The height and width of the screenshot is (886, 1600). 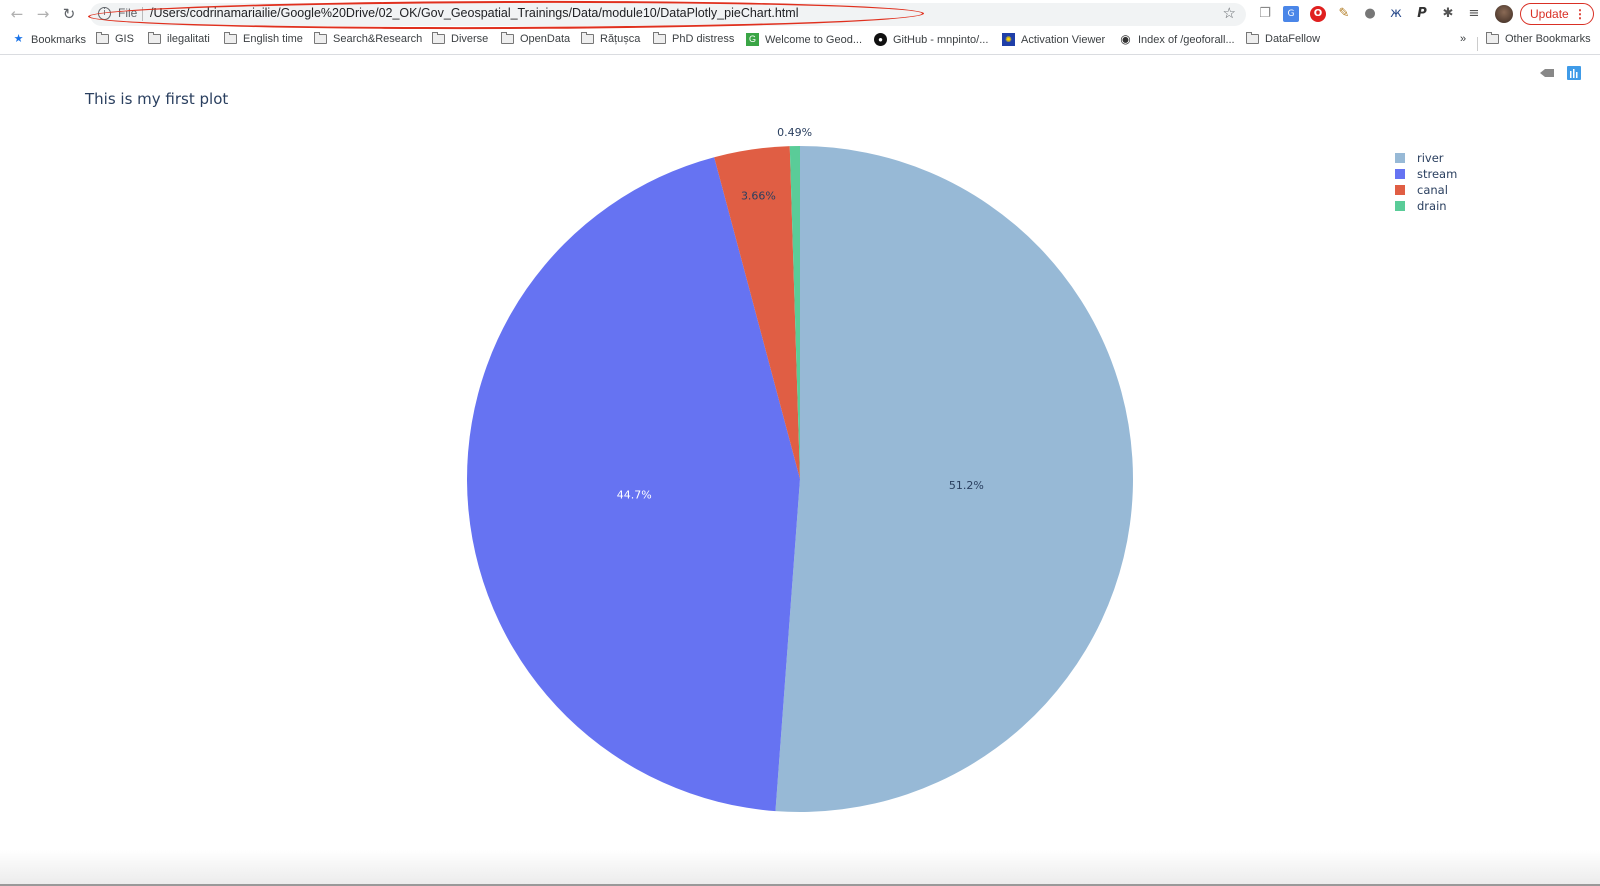 What do you see at coordinates (1432, 206) in the screenshot?
I see `legend-label: drain` at bounding box center [1432, 206].